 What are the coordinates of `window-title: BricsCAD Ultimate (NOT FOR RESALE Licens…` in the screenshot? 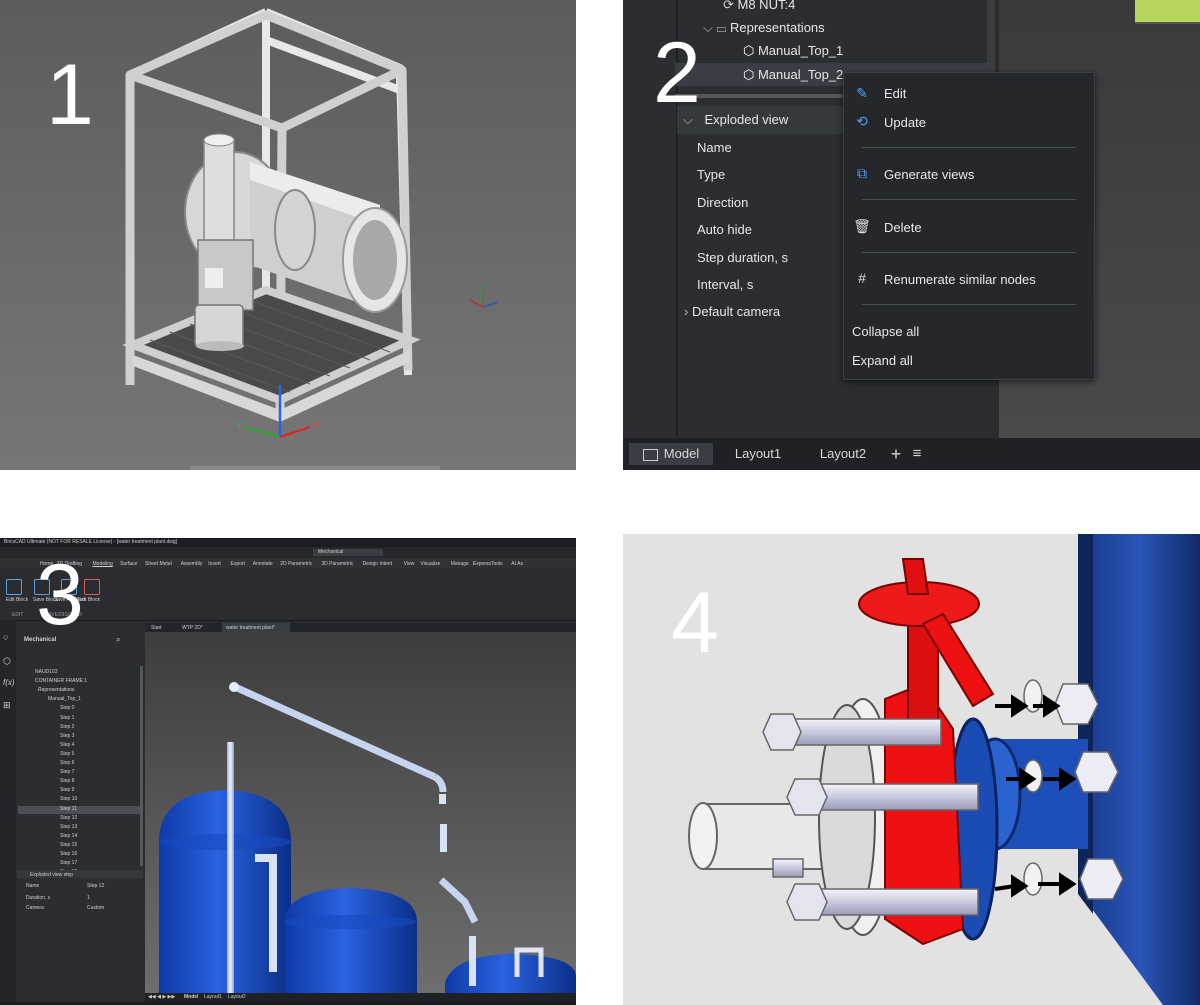 It's located at (91, 542).